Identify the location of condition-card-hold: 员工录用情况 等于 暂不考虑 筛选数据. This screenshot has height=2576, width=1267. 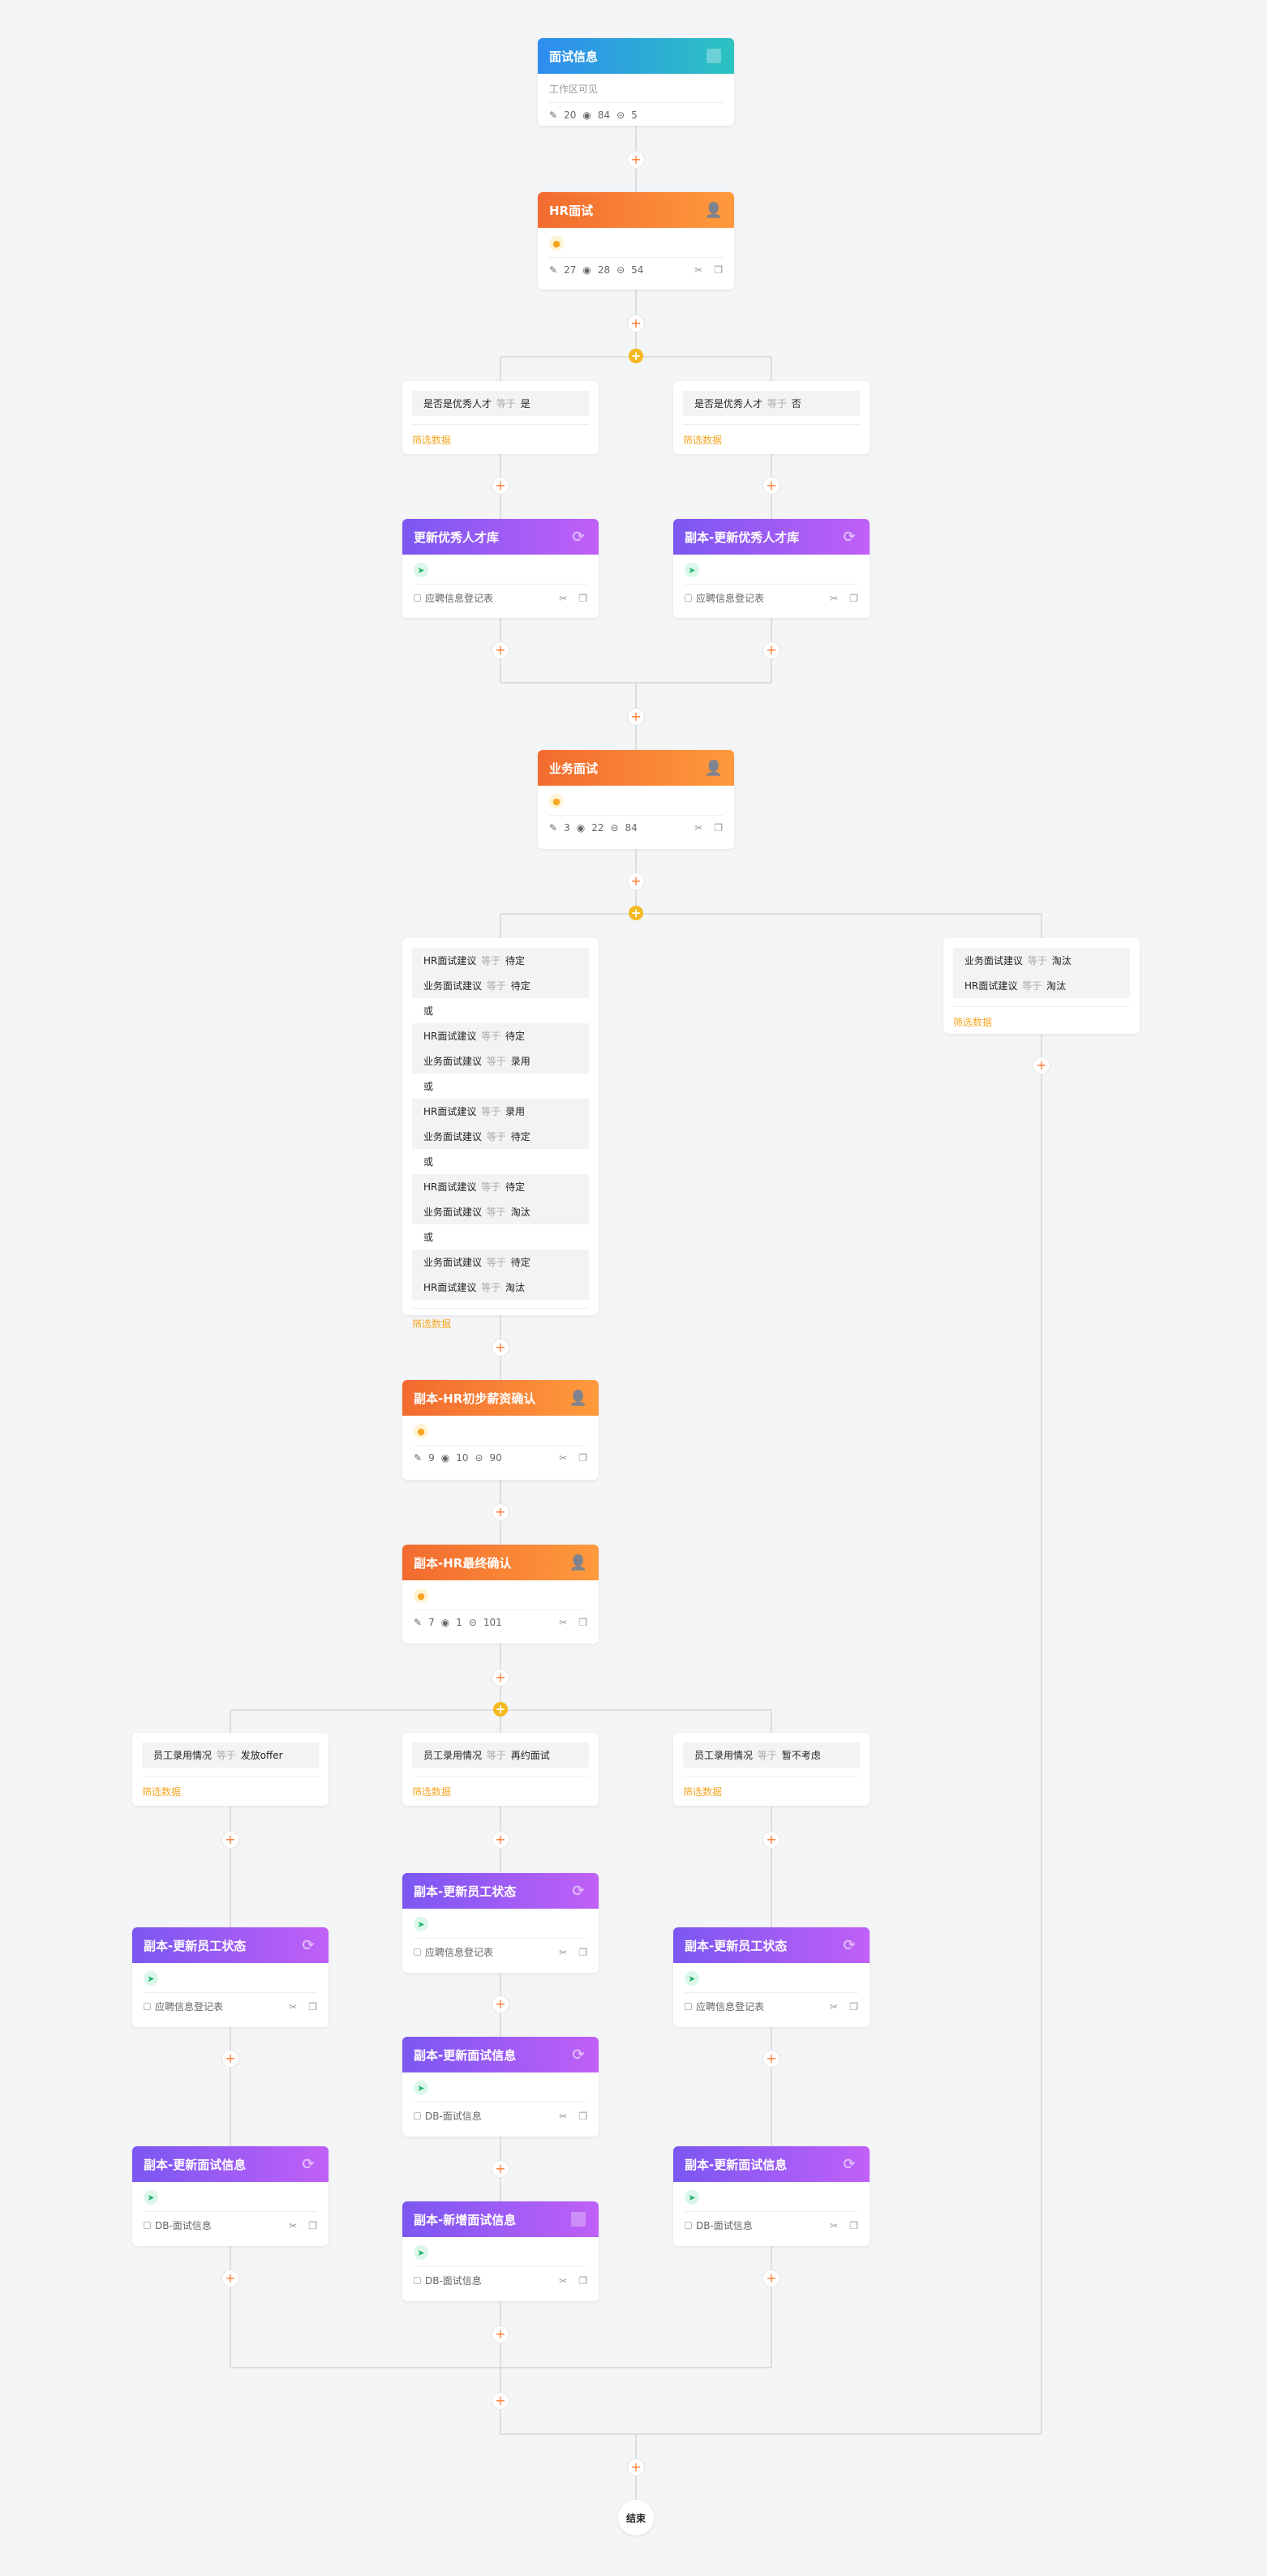
(771, 1769).